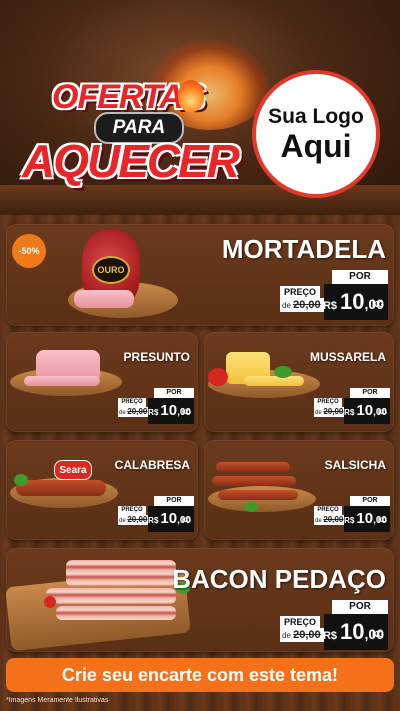 Image resolution: width=400 pixels, height=711 pixels. What do you see at coordinates (111, 270) in the screenshot?
I see `brand-label: OURO` at bounding box center [111, 270].